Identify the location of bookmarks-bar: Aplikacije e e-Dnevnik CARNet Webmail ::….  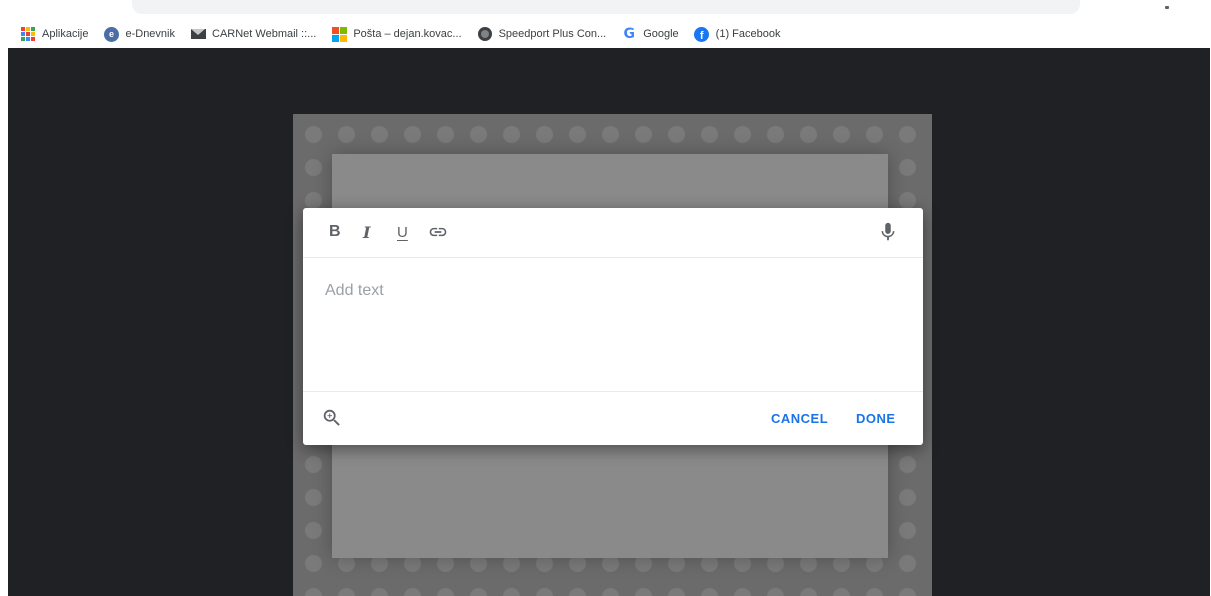
(605, 34).